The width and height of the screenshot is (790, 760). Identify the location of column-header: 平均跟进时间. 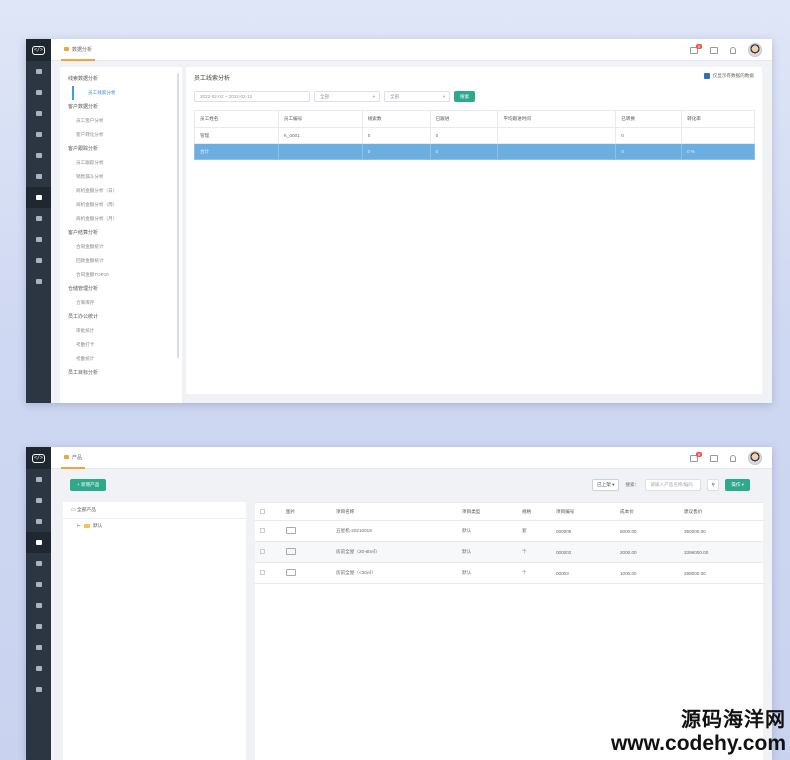
(557, 119).